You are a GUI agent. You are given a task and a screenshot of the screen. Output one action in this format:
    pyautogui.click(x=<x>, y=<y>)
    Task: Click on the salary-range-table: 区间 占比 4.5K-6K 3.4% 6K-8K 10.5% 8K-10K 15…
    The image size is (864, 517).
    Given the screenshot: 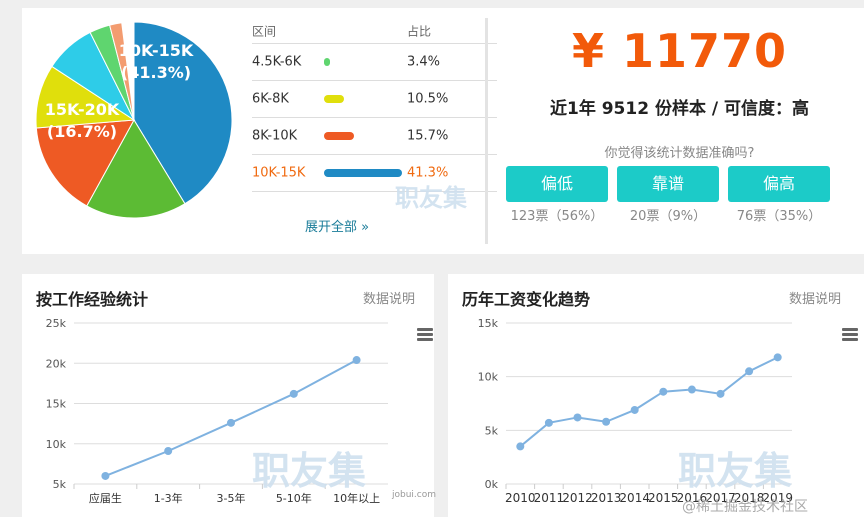 What is the action you would take?
    pyautogui.click(x=374, y=105)
    